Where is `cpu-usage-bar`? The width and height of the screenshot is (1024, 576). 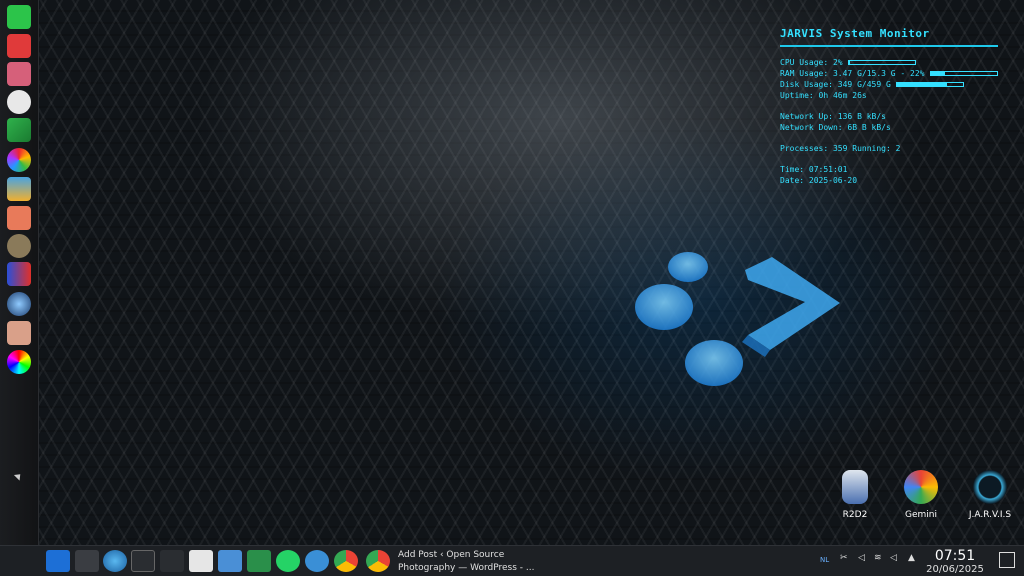
cpu-usage-bar is located at coordinates (881, 62).